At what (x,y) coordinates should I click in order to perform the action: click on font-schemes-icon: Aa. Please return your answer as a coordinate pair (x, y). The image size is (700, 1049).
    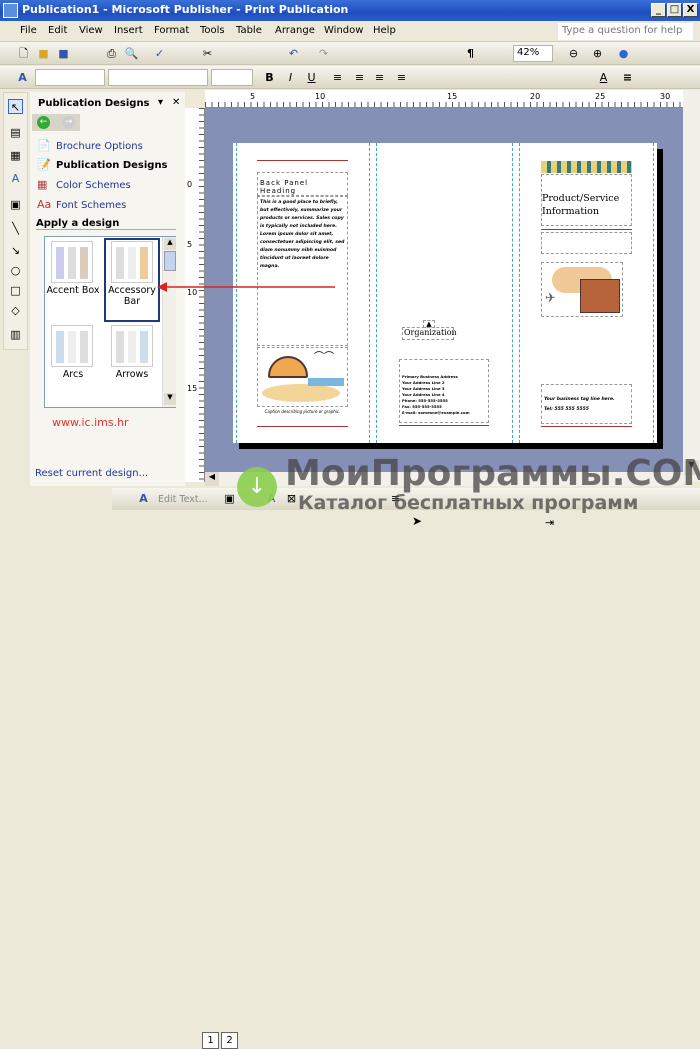
    Looking at the image, I should click on (44, 204).